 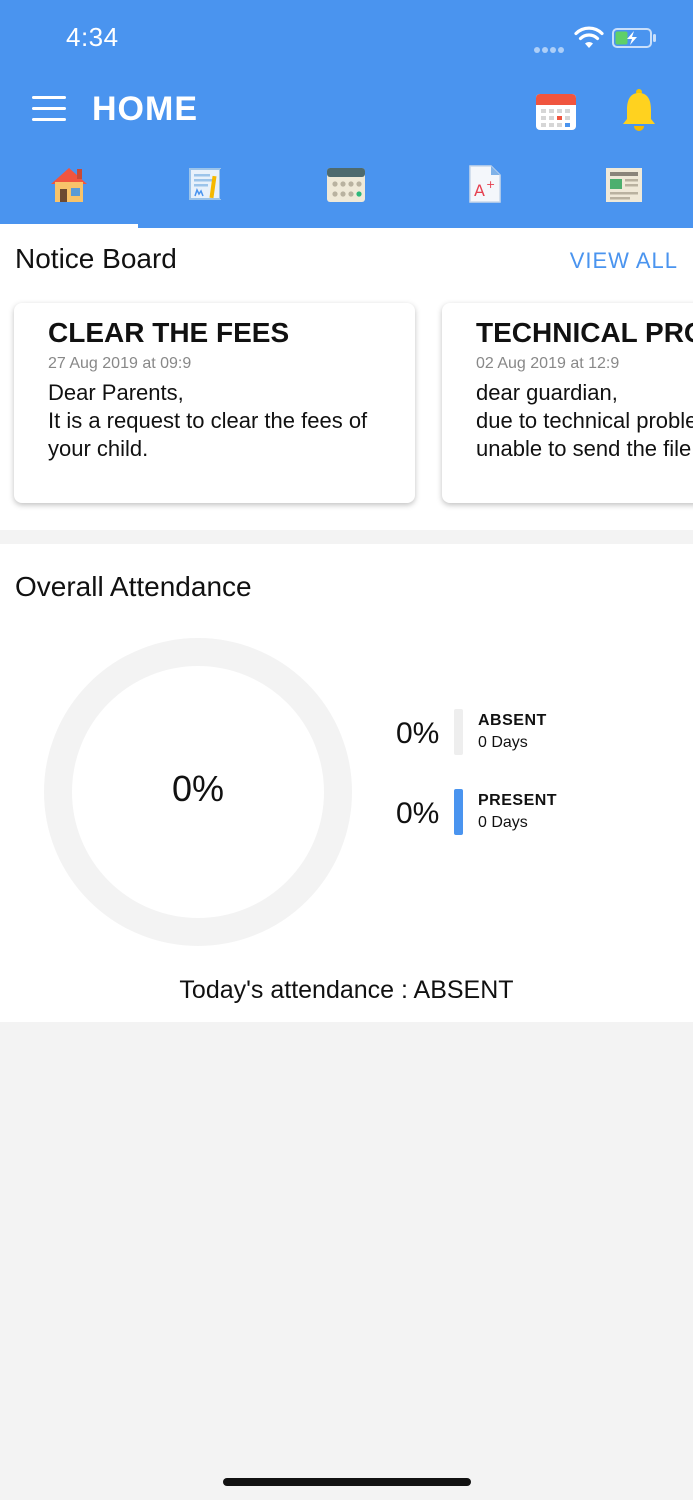 What do you see at coordinates (551, 46) in the screenshot?
I see `cellular-signal-icon` at bounding box center [551, 46].